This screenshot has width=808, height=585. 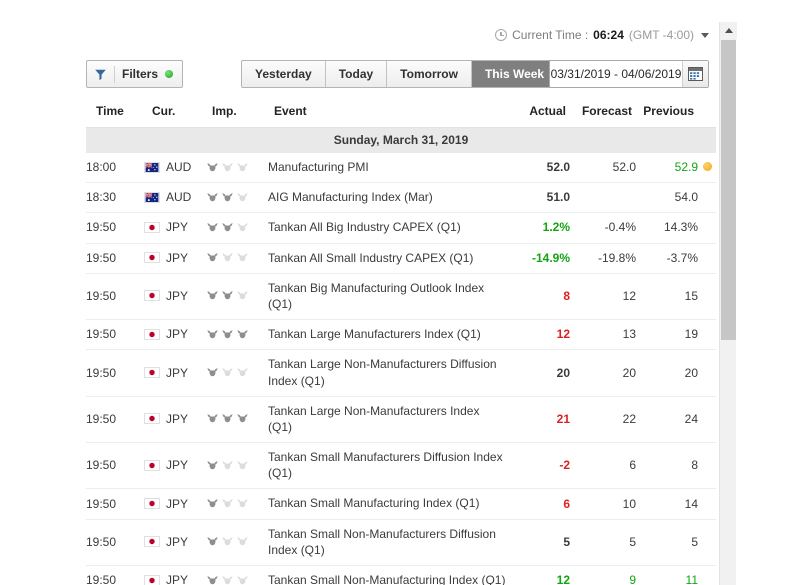 I want to click on cell-currency: JPY, so click(x=175, y=575).